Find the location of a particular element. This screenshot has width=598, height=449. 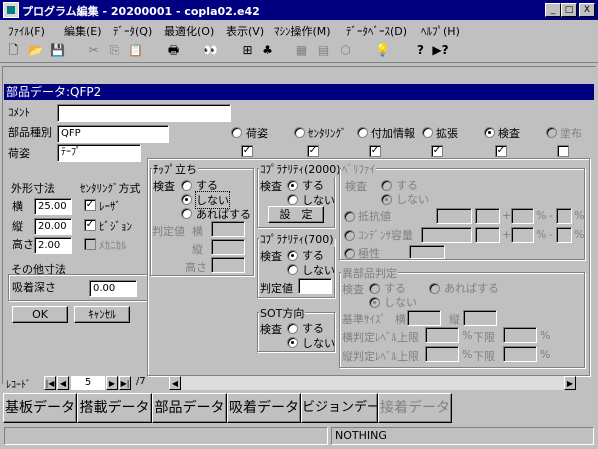

lightbulb-icon: 💡 is located at coordinates (382, 50).